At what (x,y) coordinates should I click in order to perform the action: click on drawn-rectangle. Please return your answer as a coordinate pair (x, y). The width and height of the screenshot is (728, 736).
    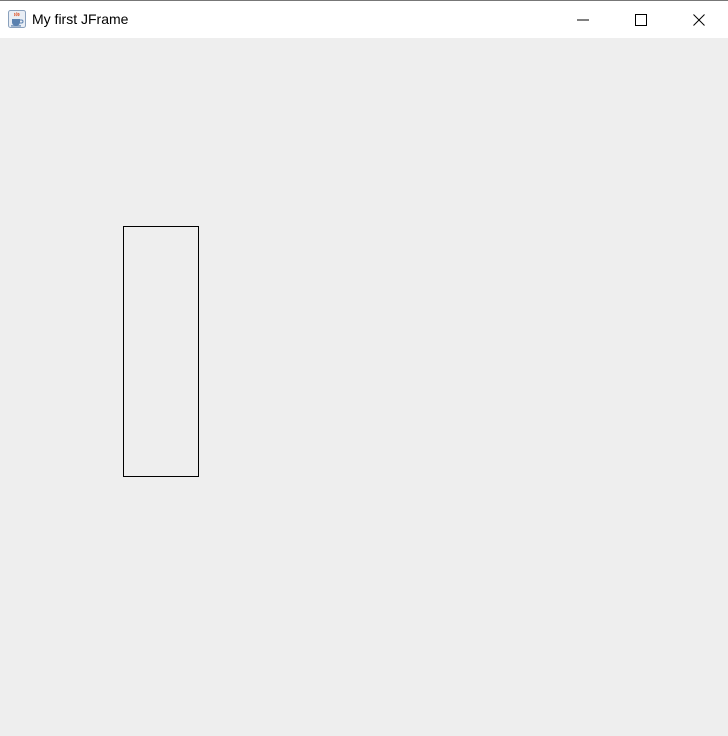
    Looking at the image, I should click on (161, 351).